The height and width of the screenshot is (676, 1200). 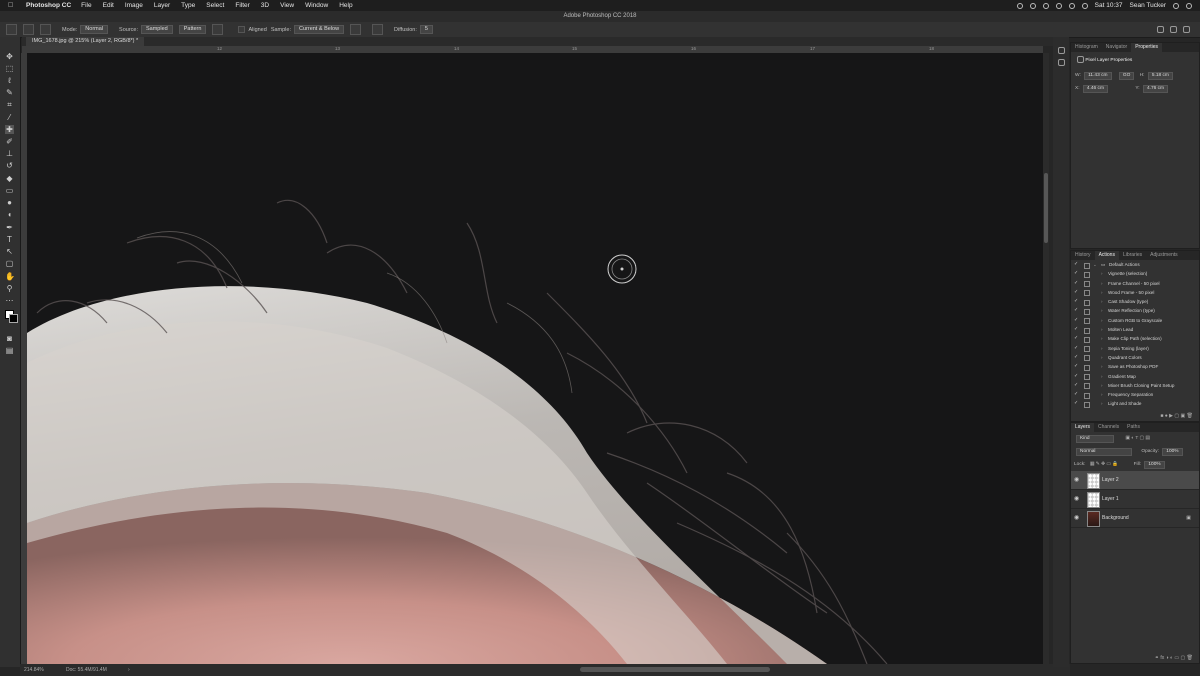 I want to click on siri-icon, so click(x=1189, y=5).